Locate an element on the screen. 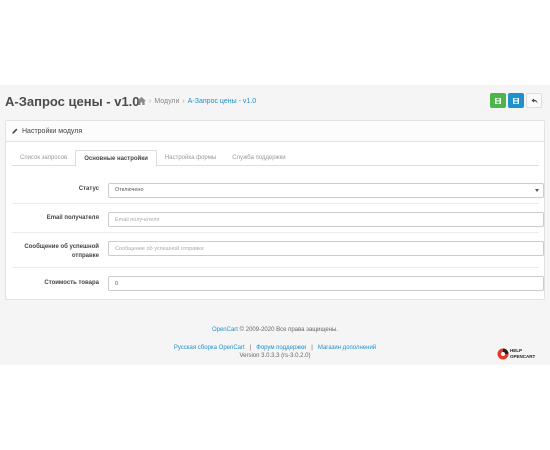  success-message-label: Сообщение об успешной отправке is located at coordinates (61, 251).